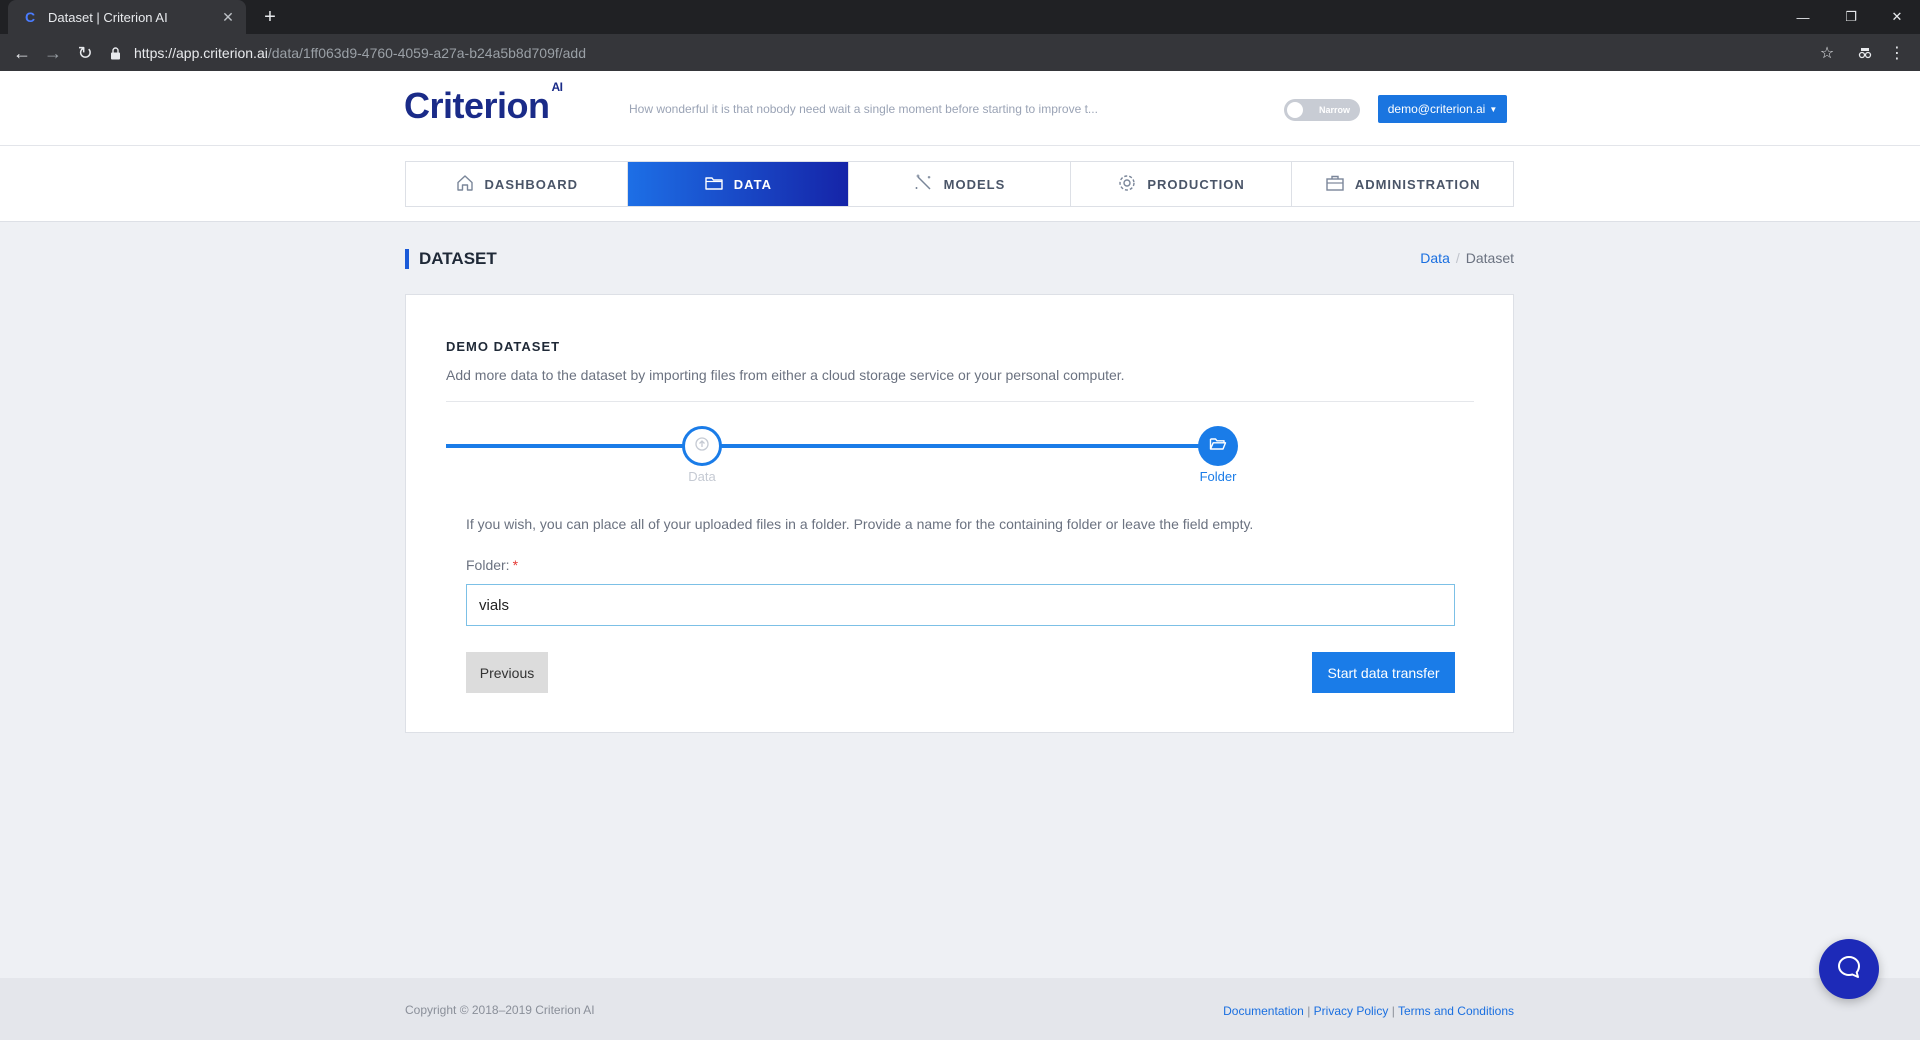 The height and width of the screenshot is (1040, 1920). I want to click on nav-tab-production: PRODUCTION, so click(1182, 184).